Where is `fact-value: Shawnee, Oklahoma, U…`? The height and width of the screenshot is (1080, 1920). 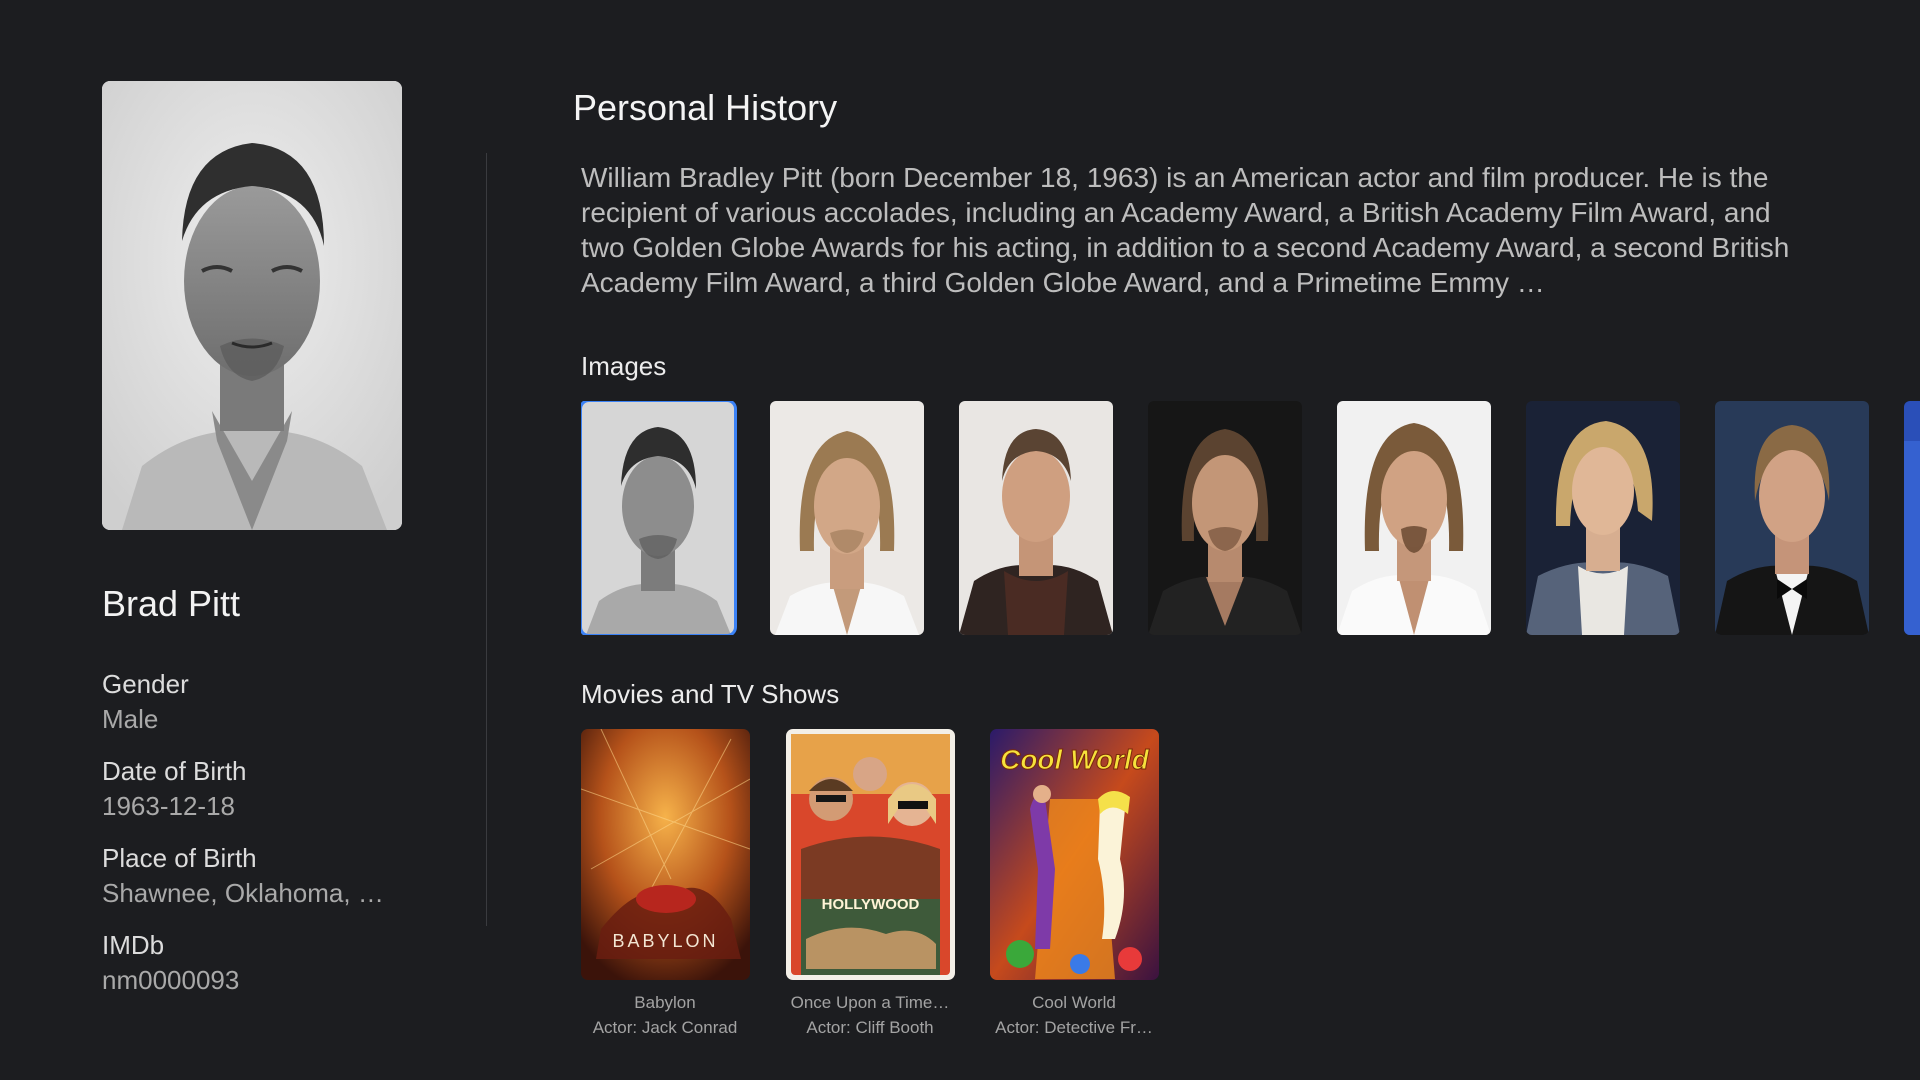
fact-value: Shawnee, Oklahoma, U… is located at coordinates (252, 893).